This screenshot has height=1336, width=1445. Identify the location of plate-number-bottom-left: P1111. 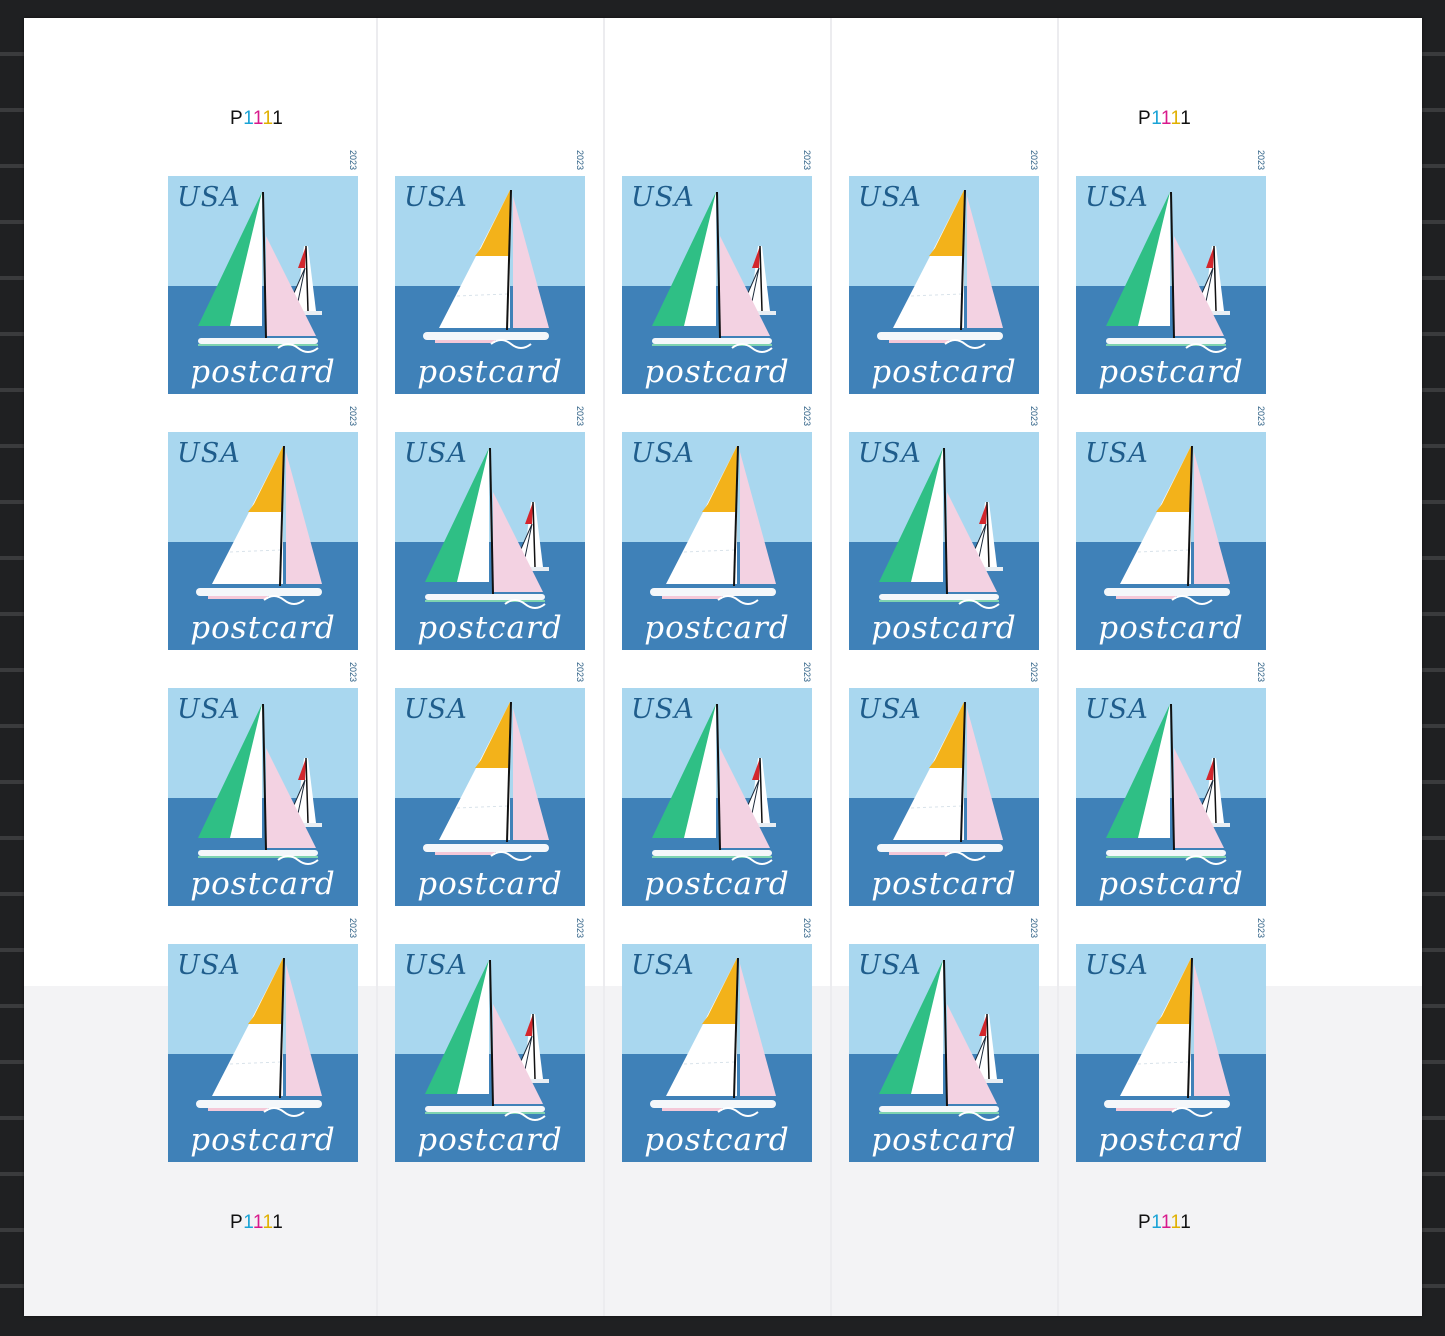
(257, 1222).